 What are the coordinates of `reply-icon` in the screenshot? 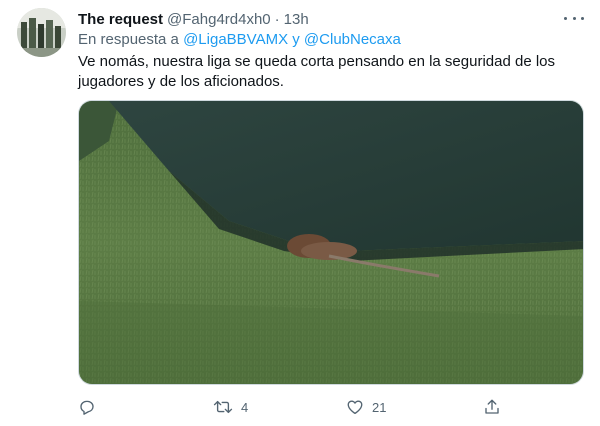 It's located at (87, 407).